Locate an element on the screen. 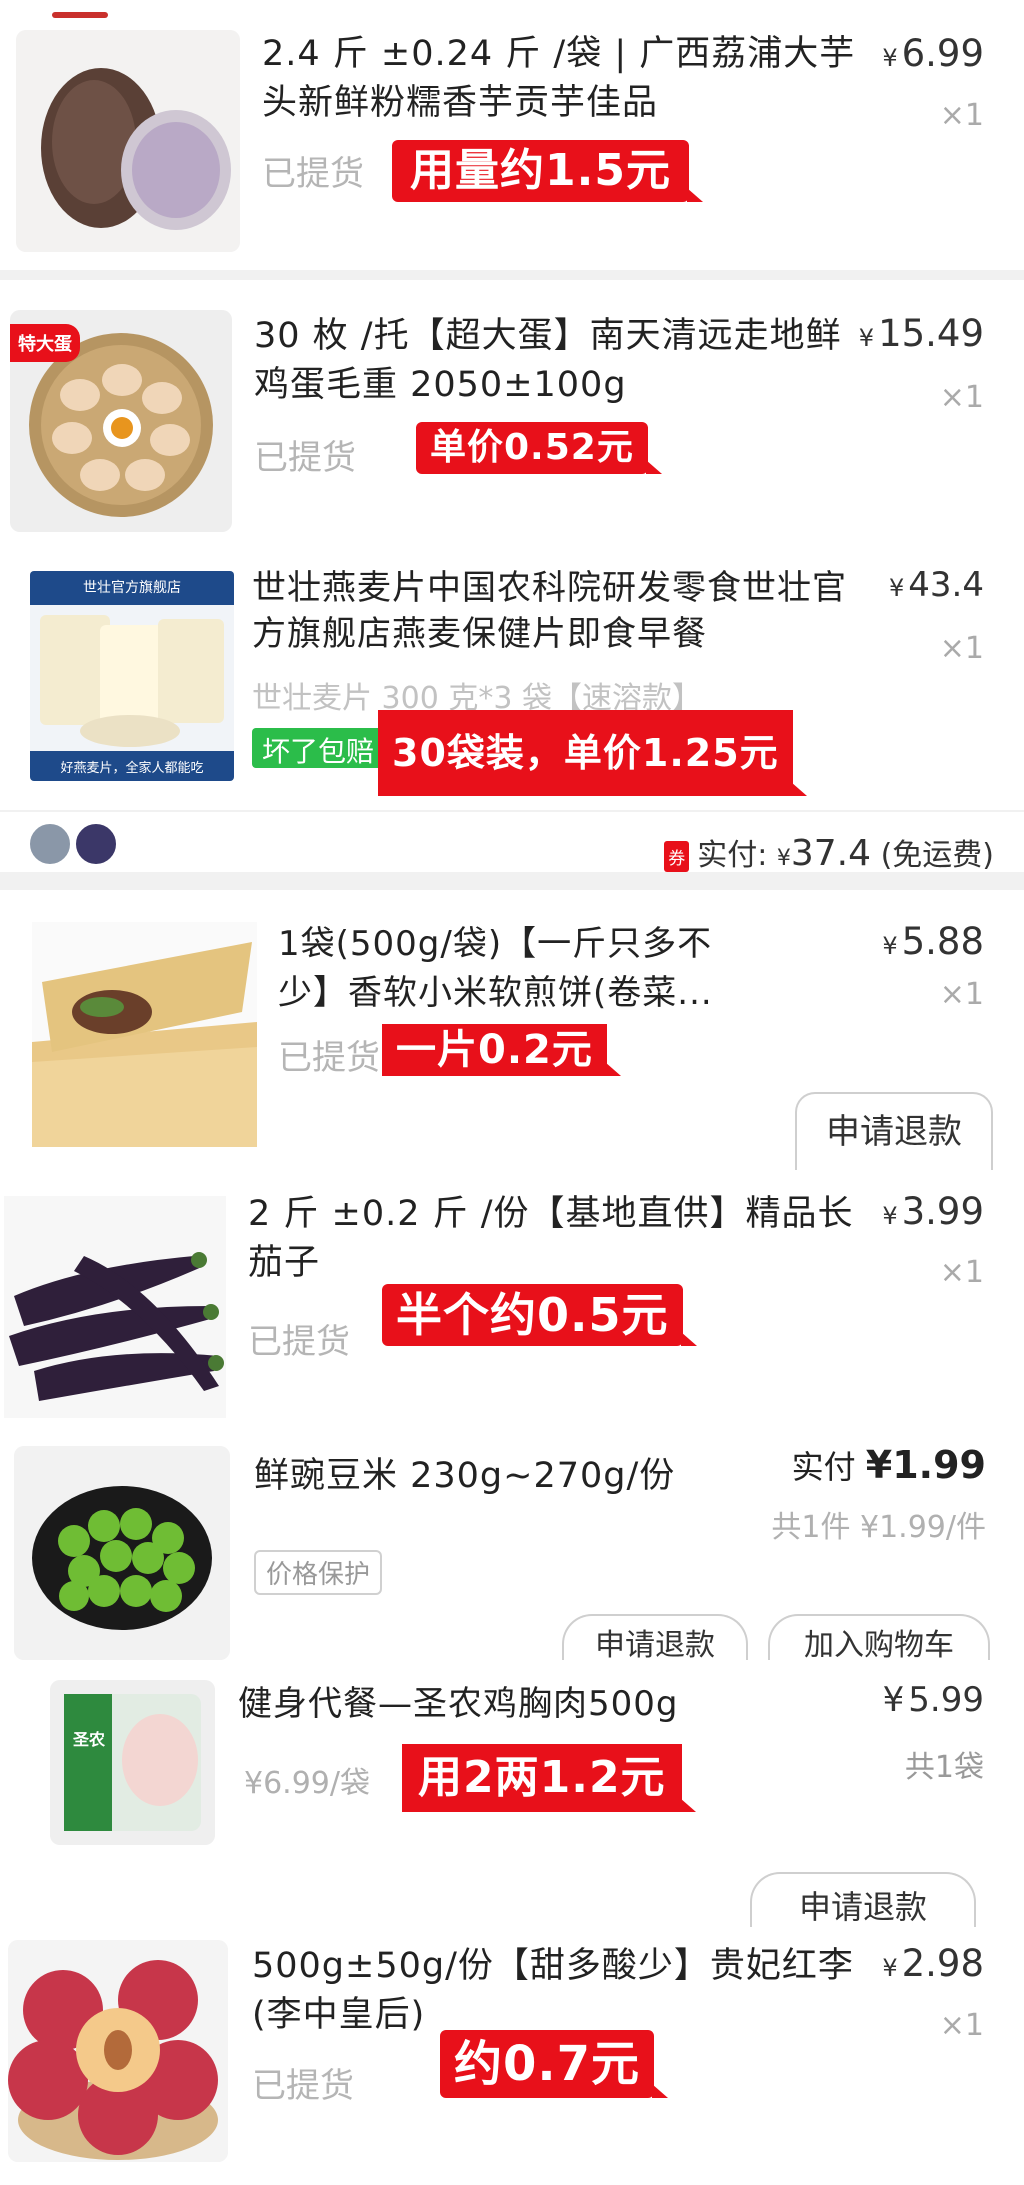 The height and width of the screenshot is (2185, 1024). taro-image is located at coordinates (128, 141).